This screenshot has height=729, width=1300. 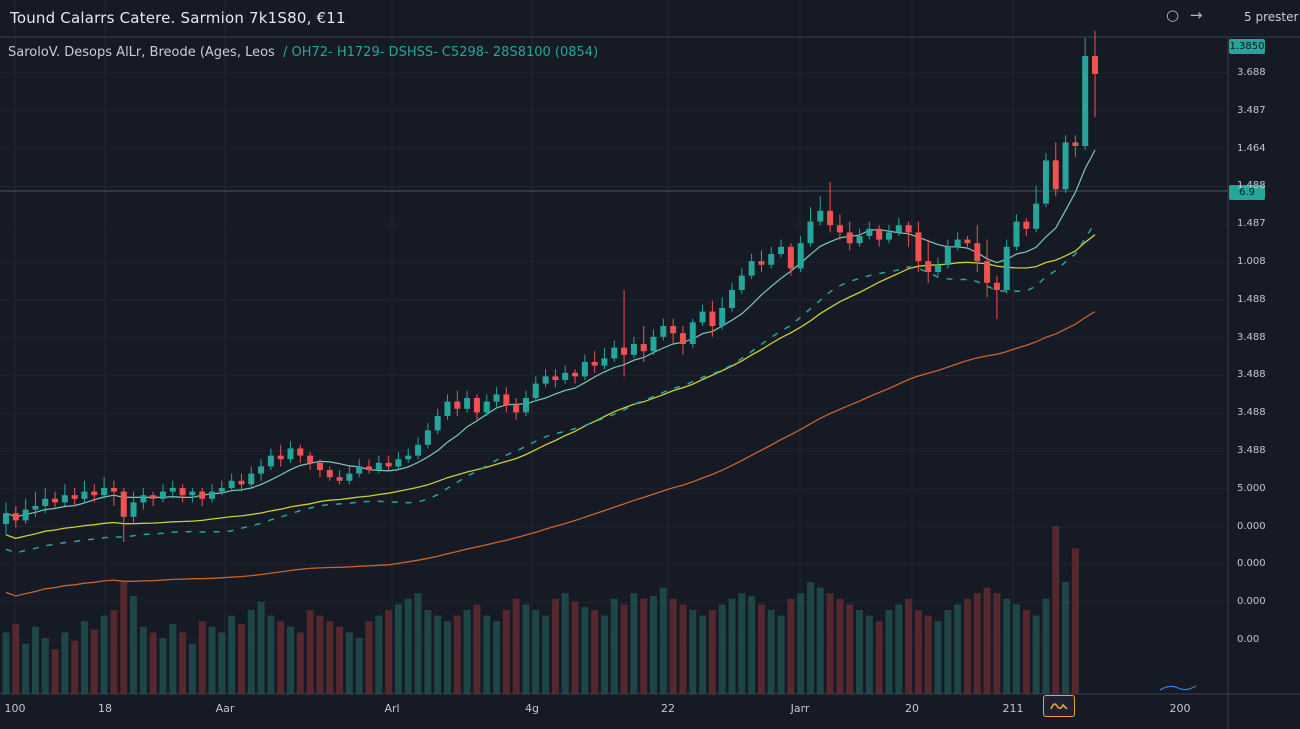 What do you see at coordinates (912, 708) in the screenshot?
I see `x-tick-label: 20` at bounding box center [912, 708].